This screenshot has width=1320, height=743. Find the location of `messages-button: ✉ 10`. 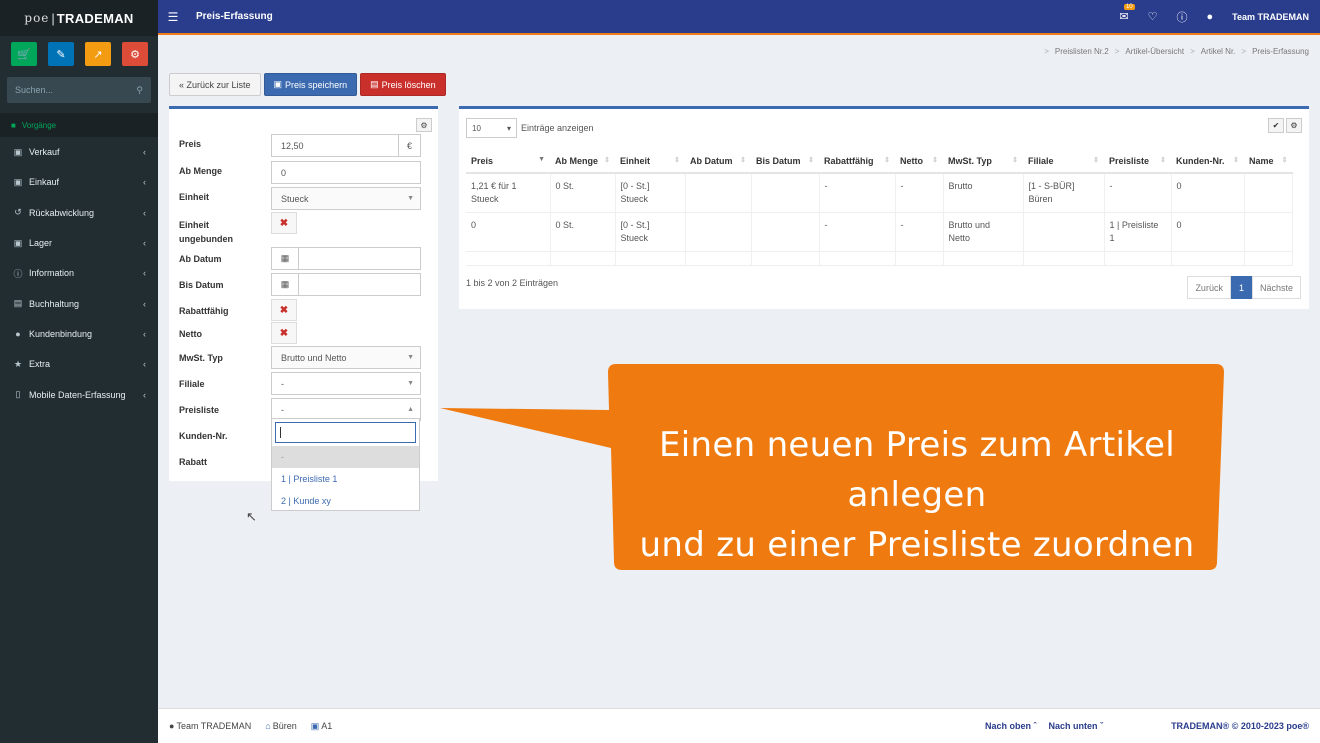

messages-button: ✉ 10 is located at coordinates (1127, 13).